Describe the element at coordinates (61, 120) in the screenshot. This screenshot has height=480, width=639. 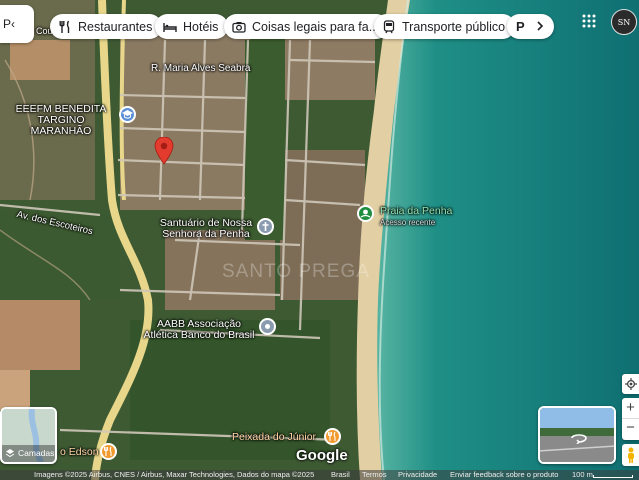
I see `school-label: EEEFM BENEDITA TARGINO MARANHÃO` at that location.